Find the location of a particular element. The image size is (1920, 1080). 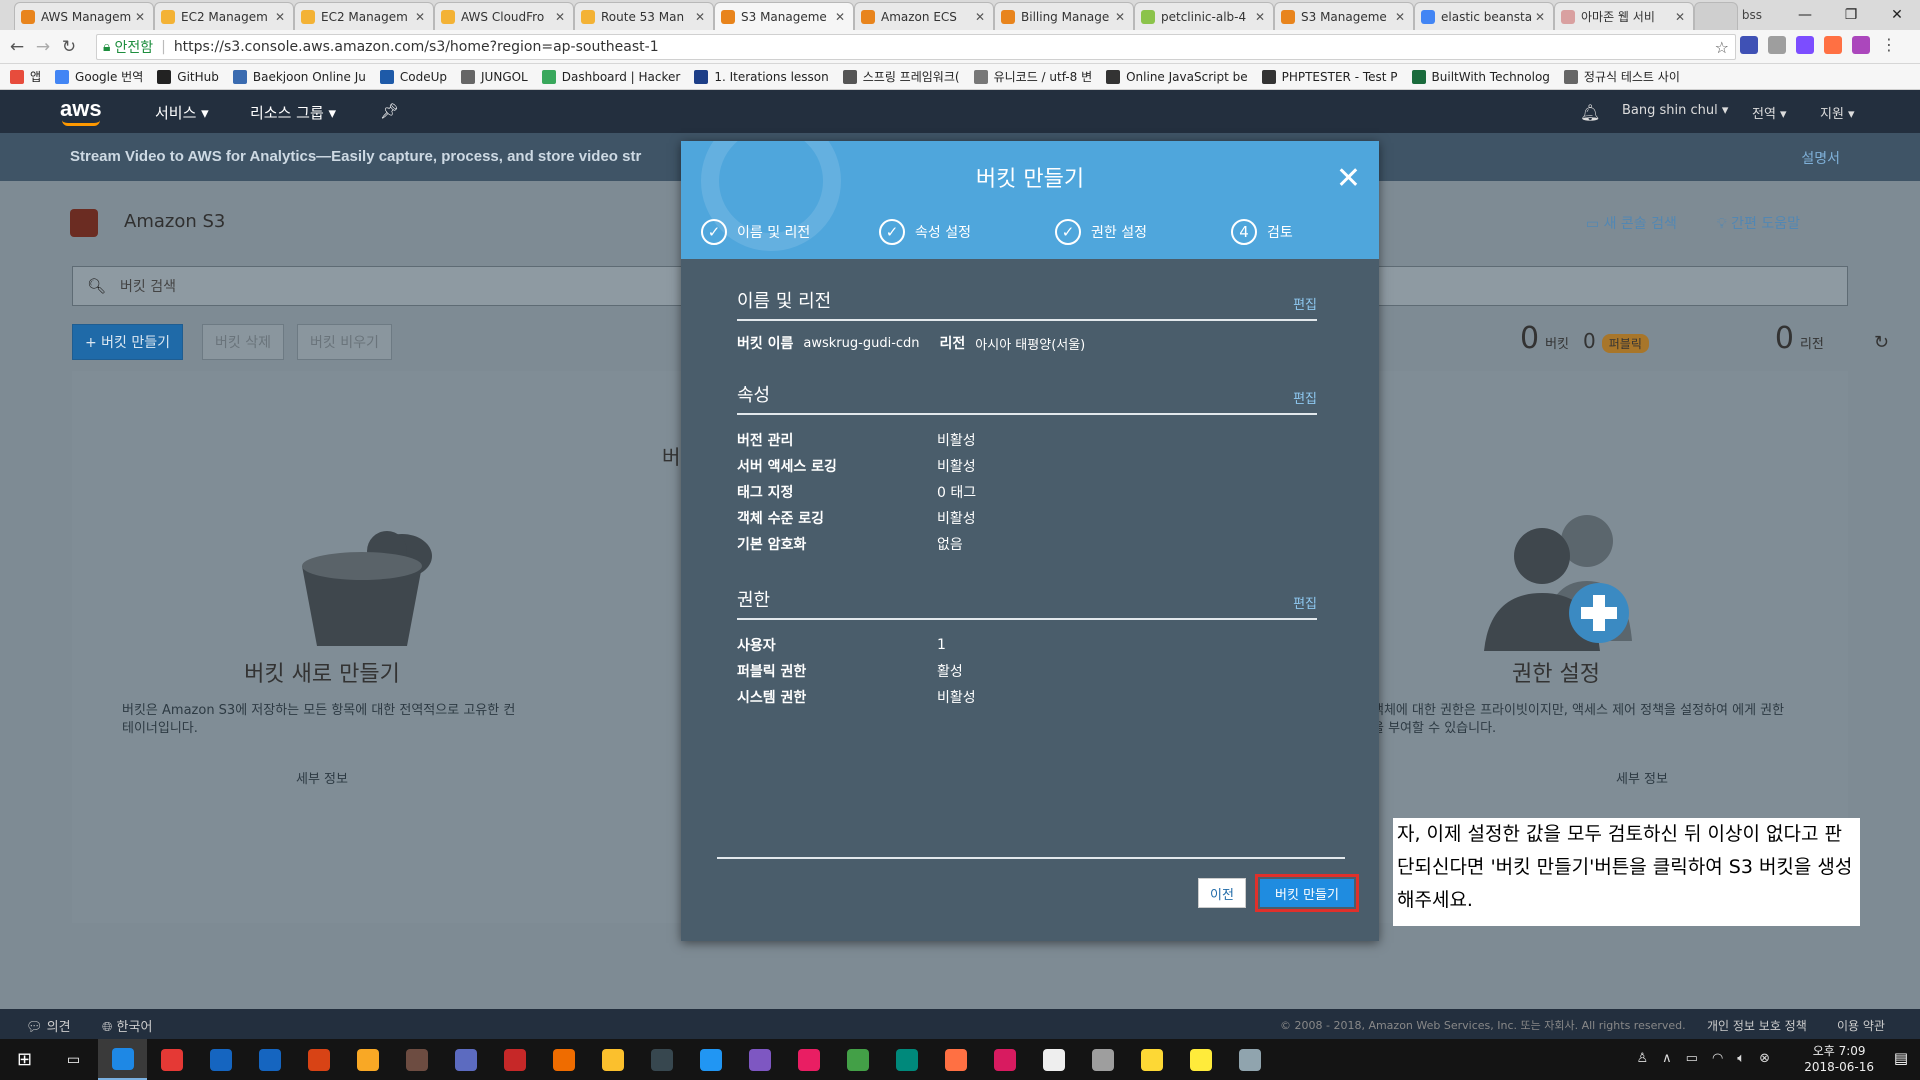

volume-icon: 🔈︎ is located at coordinates (1741, 1058).